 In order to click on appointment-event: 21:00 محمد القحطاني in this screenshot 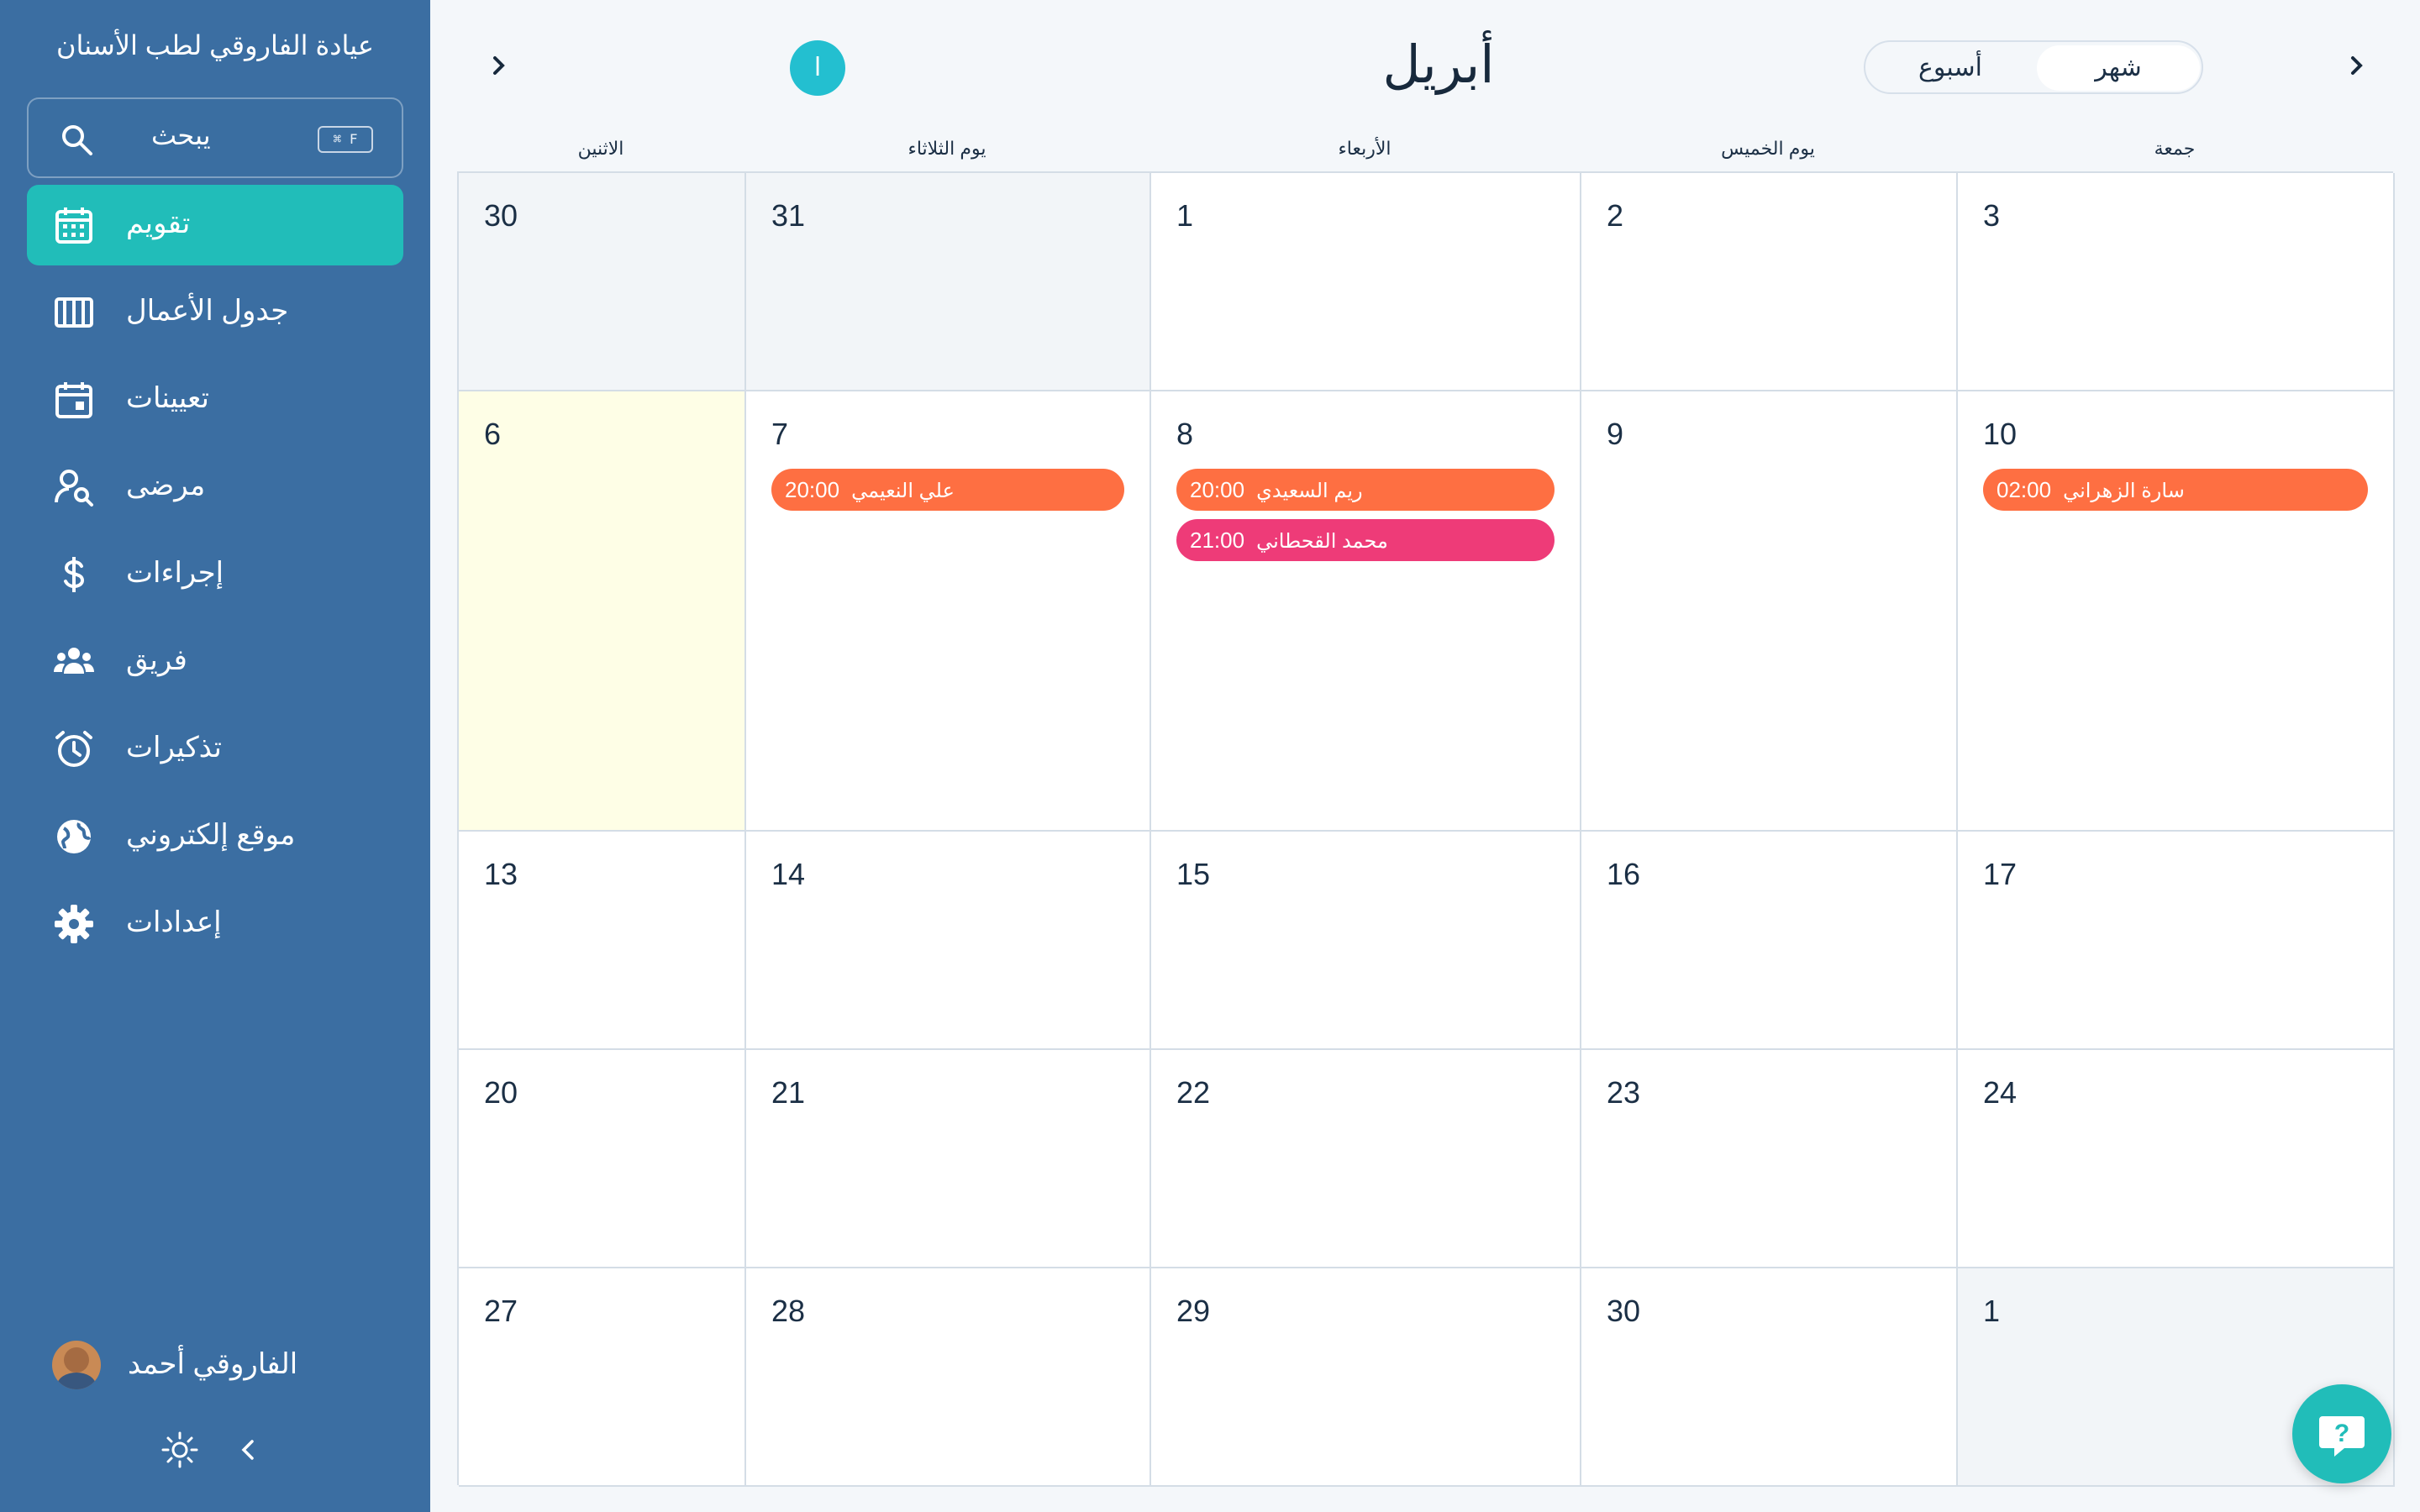, I will do `click(1365, 540)`.